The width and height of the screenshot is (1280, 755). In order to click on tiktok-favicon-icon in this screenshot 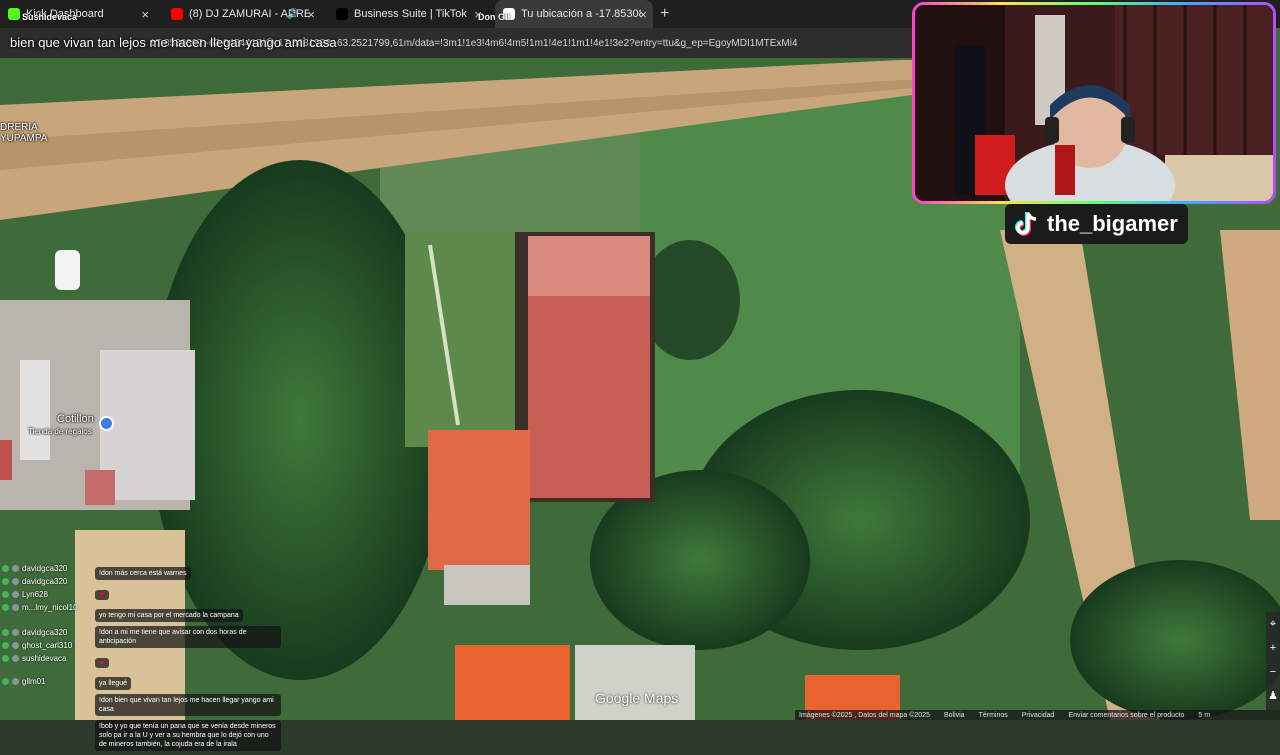, I will do `click(342, 14)`.